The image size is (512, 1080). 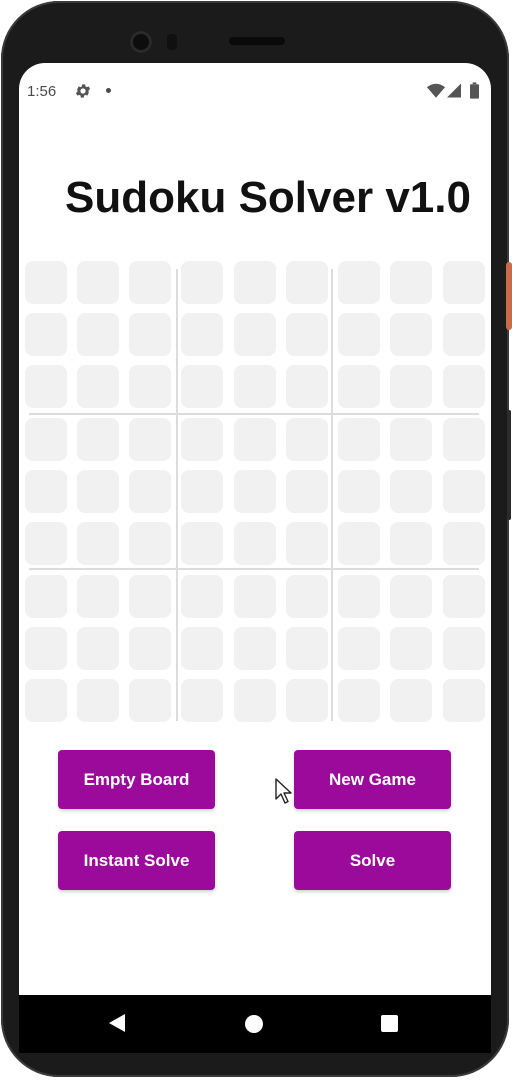 What do you see at coordinates (283, 791) in the screenshot?
I see `mouse-cursor-icon` at bounding box center [283, 791].